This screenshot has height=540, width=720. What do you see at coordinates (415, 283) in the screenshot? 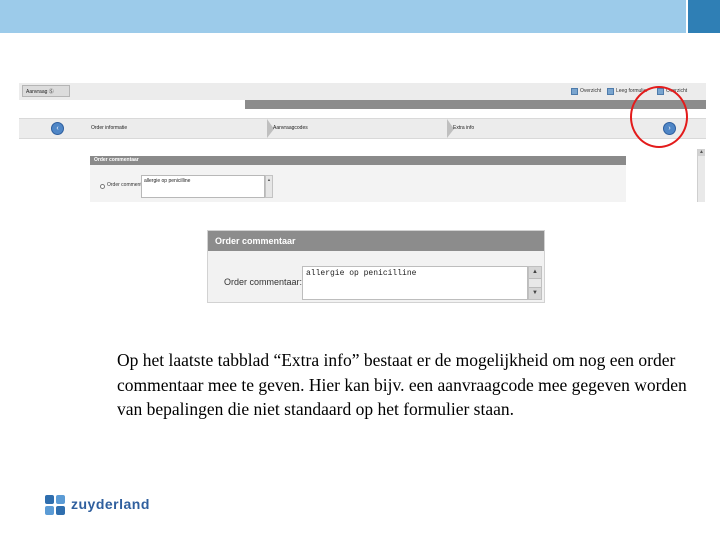
I see `panel-comment-textarea: allergie op penicilline` at bounding box center [415, 283].